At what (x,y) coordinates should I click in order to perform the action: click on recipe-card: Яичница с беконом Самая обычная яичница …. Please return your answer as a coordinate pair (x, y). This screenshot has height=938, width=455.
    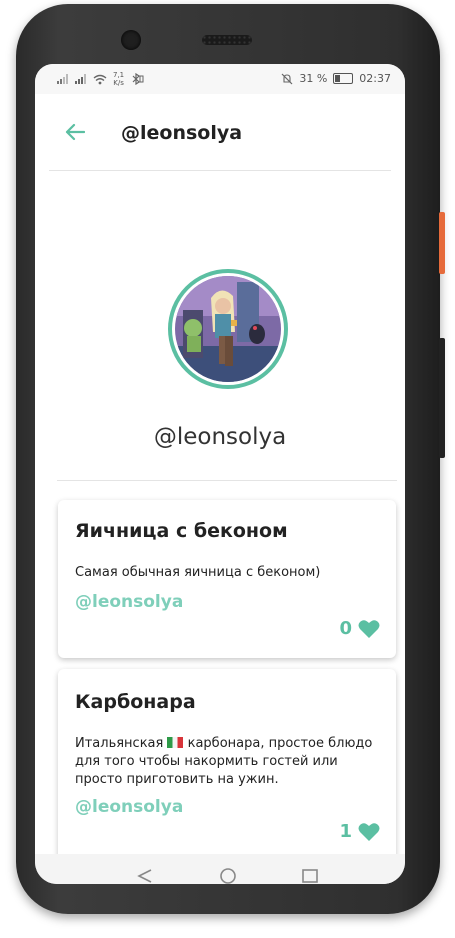
    Looking at the image, I should click on (227, 579).